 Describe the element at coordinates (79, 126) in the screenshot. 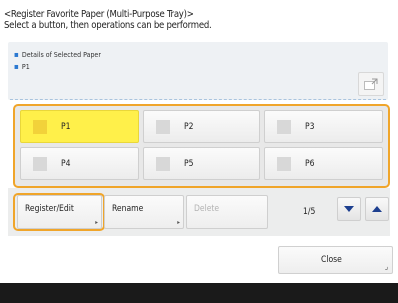

I see `paper-button-p1: P1` at that location.